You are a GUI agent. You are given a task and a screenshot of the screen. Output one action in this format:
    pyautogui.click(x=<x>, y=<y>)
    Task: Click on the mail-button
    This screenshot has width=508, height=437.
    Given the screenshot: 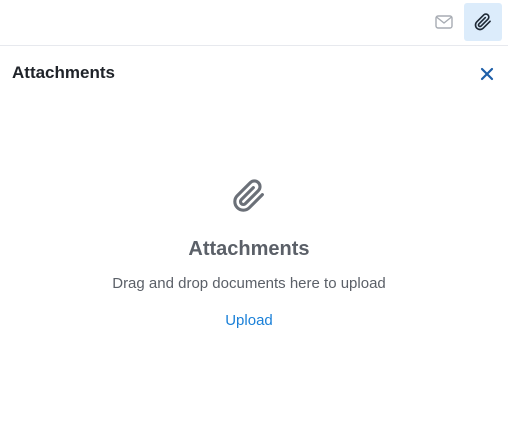 What is the action you would take?
    pyautogui.click(x=444, y=22)
    